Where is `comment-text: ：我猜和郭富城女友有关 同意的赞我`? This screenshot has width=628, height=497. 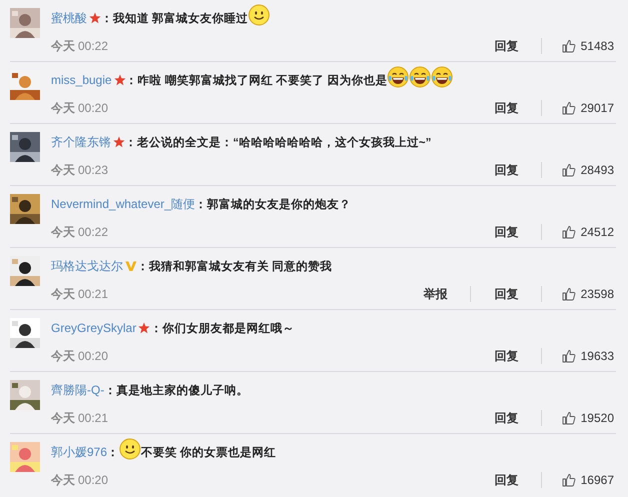
comment-text: ：我猜和郭富城女友有关 同意的赞我 is located at coordinates (234, 266).